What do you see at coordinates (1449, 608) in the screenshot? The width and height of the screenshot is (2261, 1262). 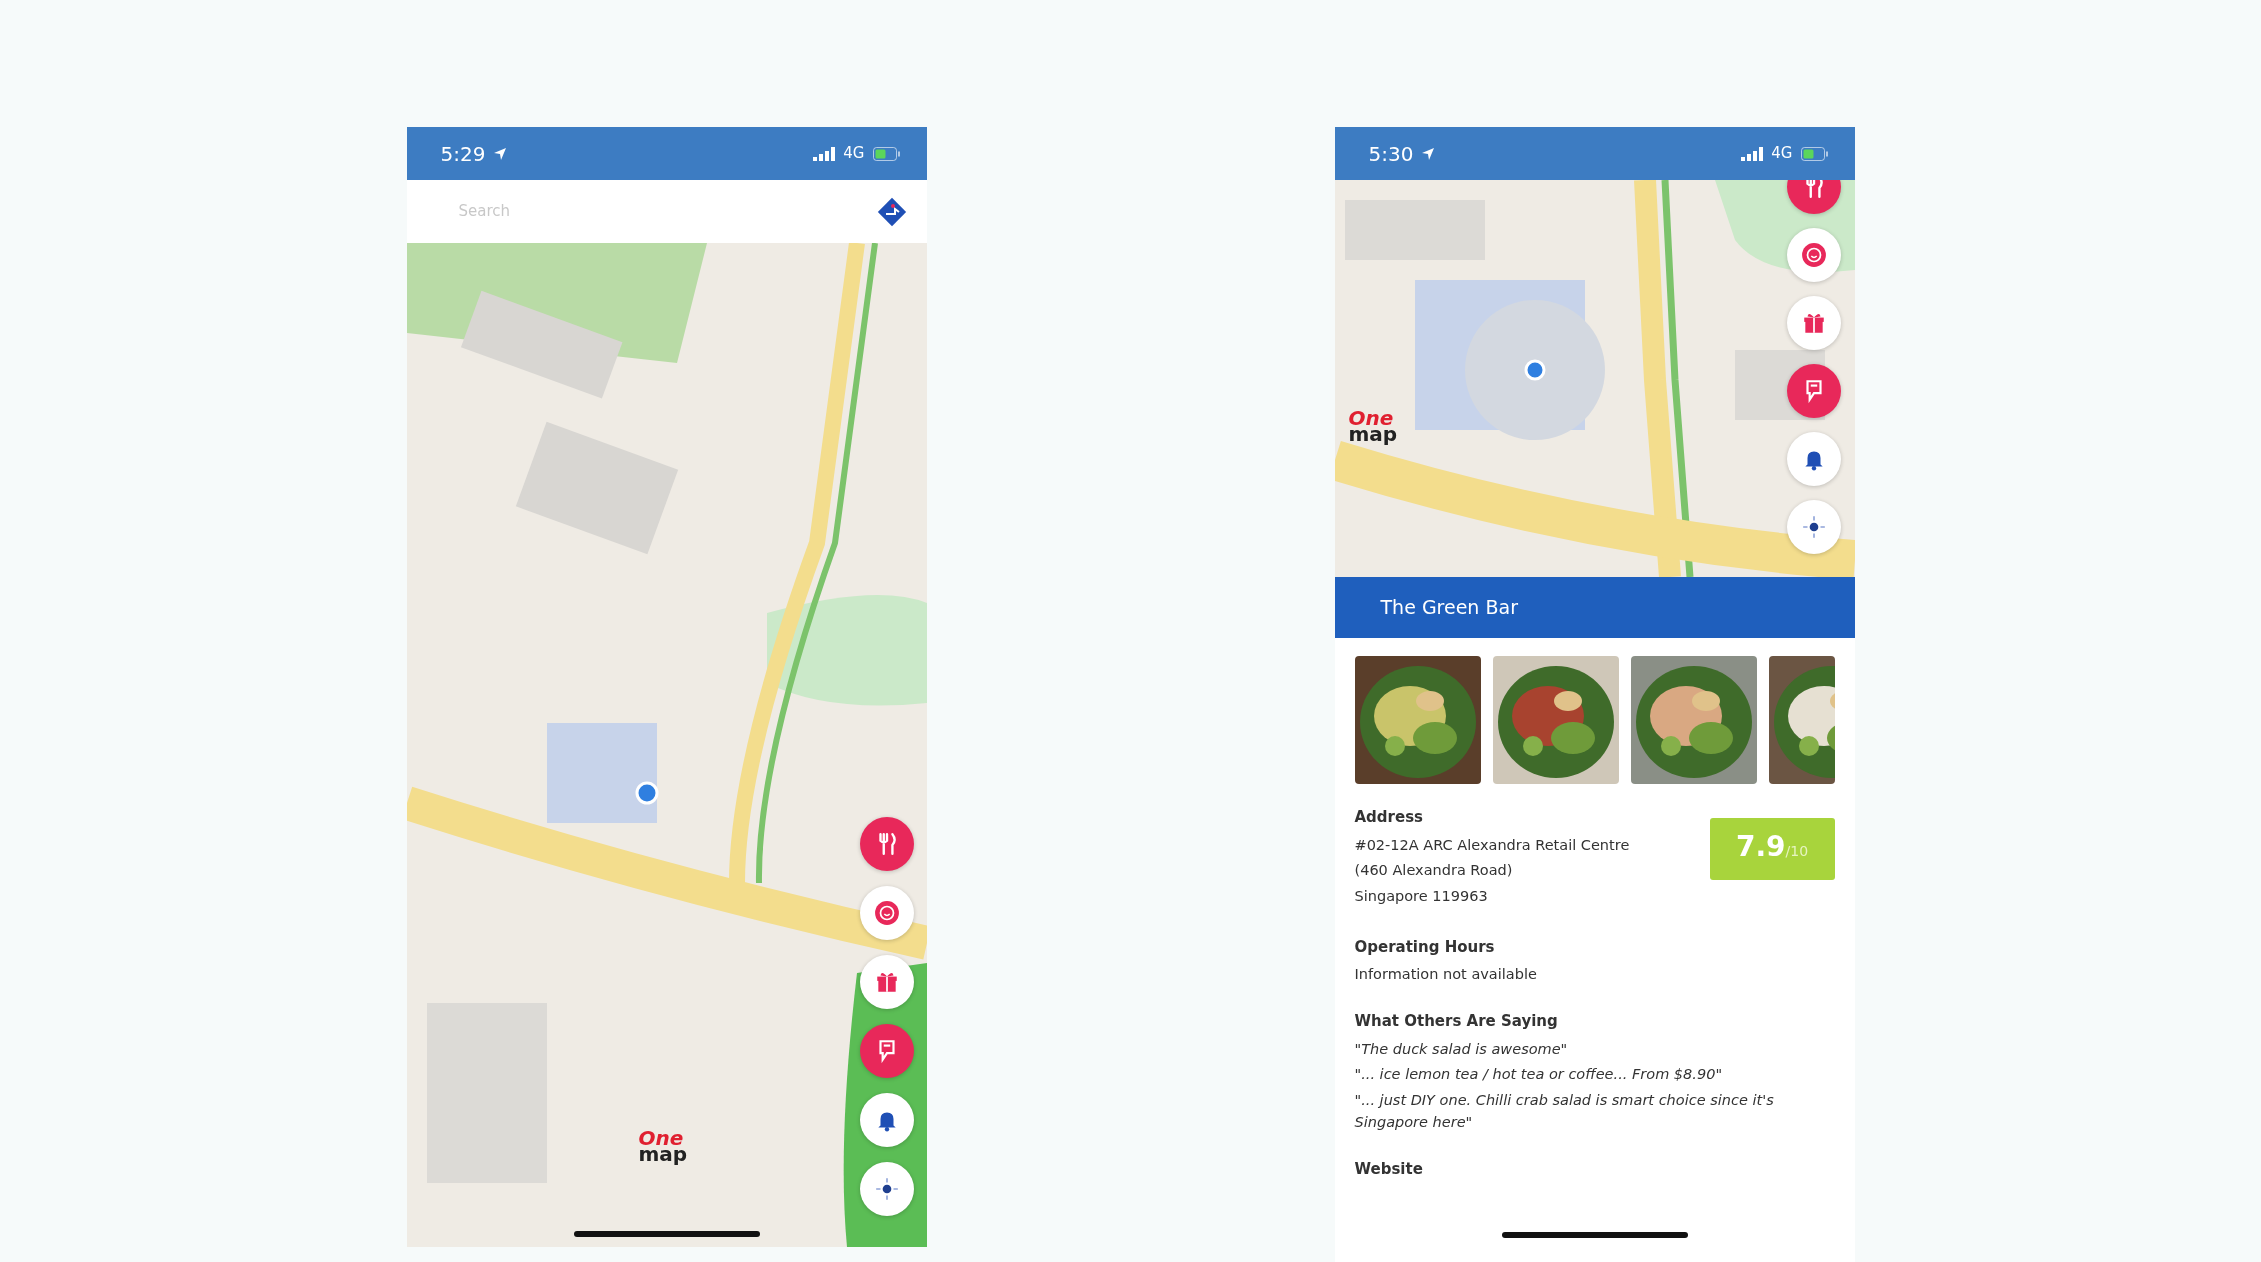 I see `place-title: The Green Bar` at bounding box center [1449, 608].